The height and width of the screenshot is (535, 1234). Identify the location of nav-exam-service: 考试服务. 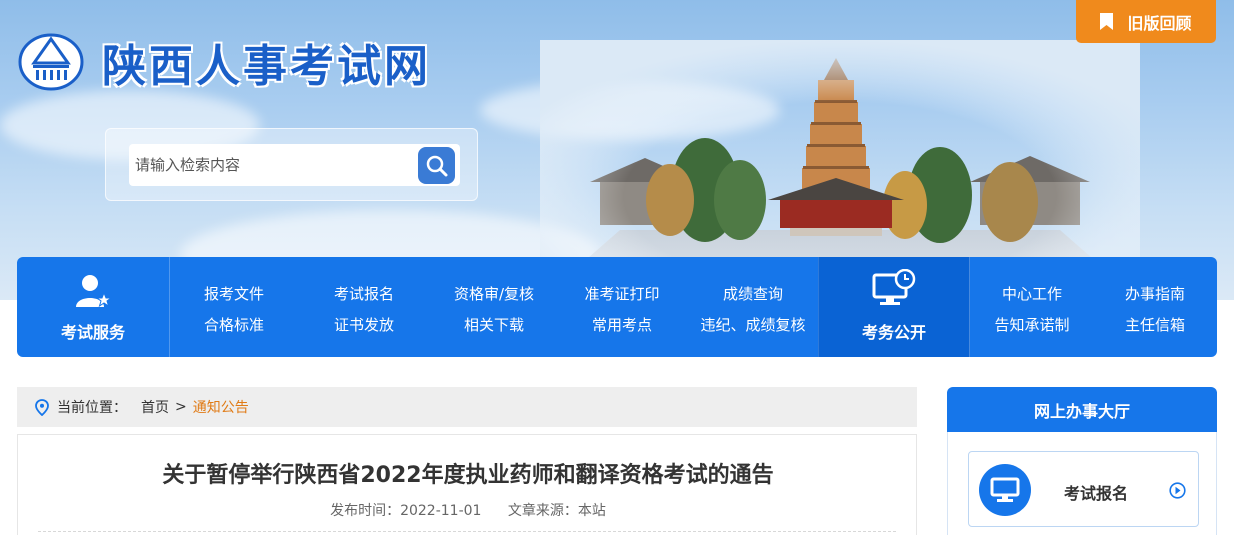
(93, 307).